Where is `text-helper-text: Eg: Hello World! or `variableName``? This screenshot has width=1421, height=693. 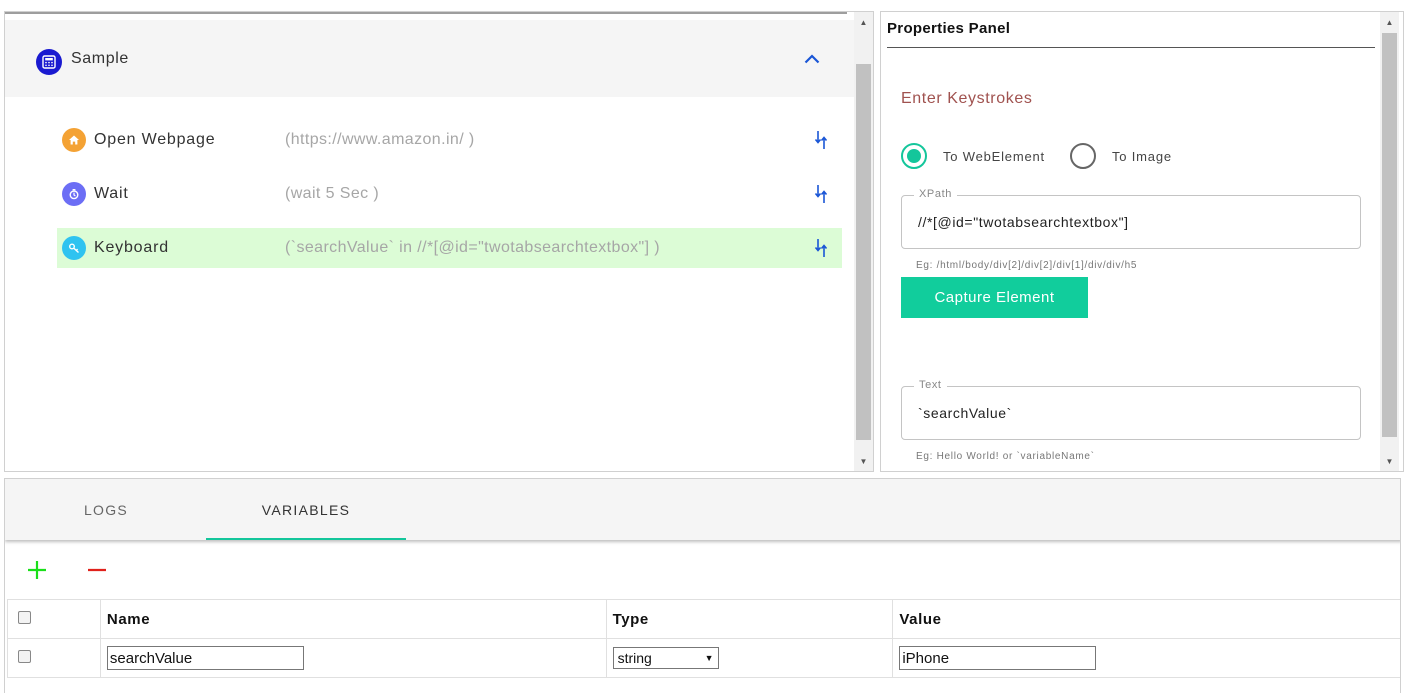
text-helper-text: Eg: Hello World! or `variableName` is located at coordinates (1005, 456).